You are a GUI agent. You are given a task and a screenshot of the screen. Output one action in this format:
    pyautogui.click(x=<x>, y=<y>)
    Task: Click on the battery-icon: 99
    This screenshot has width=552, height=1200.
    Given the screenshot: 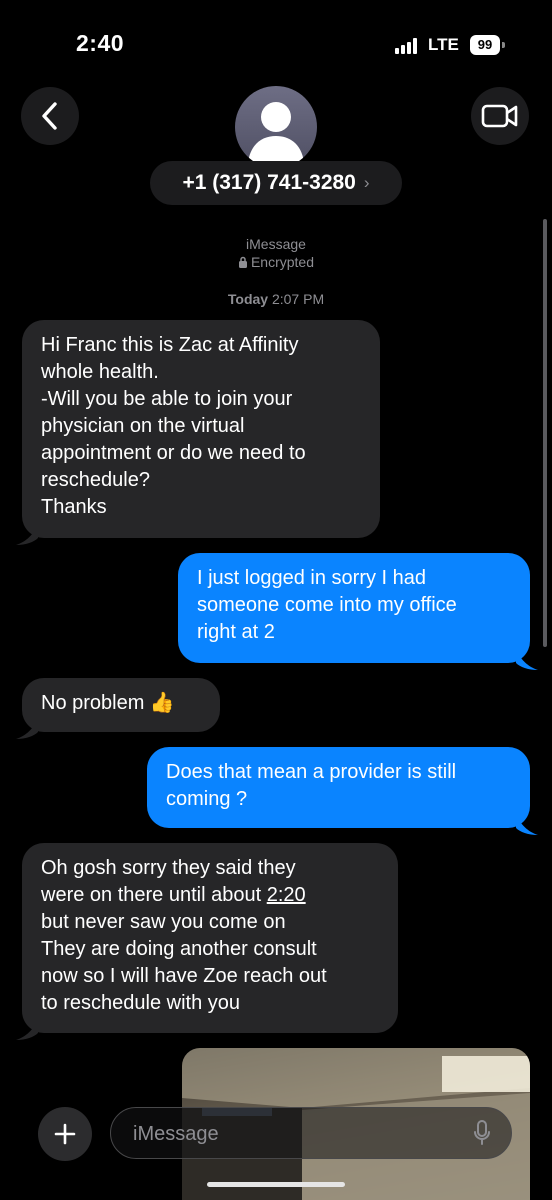 What is the action you would take?
    pyautogui.click(x=487, y=45)
    